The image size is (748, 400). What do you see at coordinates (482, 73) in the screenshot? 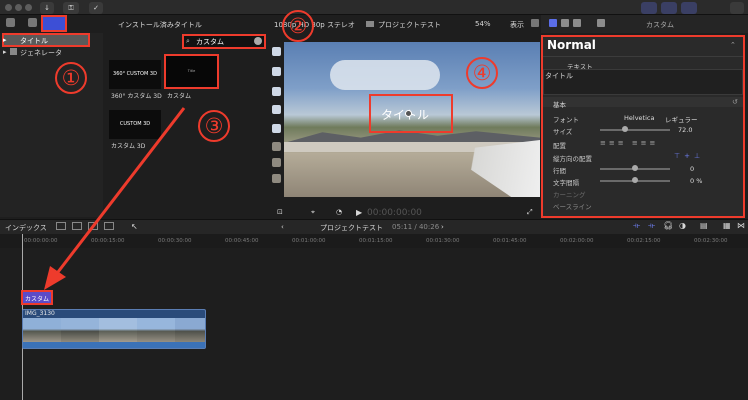
I see `annotation-4: ④` at bounding box center [482, 73].